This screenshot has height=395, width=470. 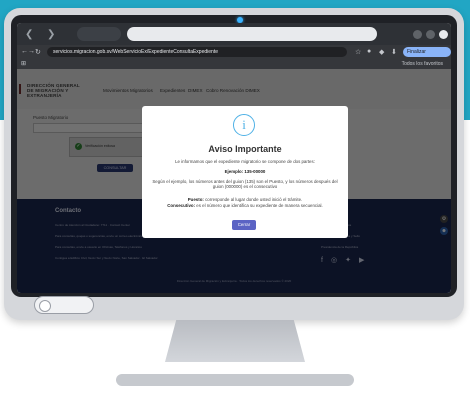 I want to click on forward-arrow-icon: →, so click(x=31, y=51).